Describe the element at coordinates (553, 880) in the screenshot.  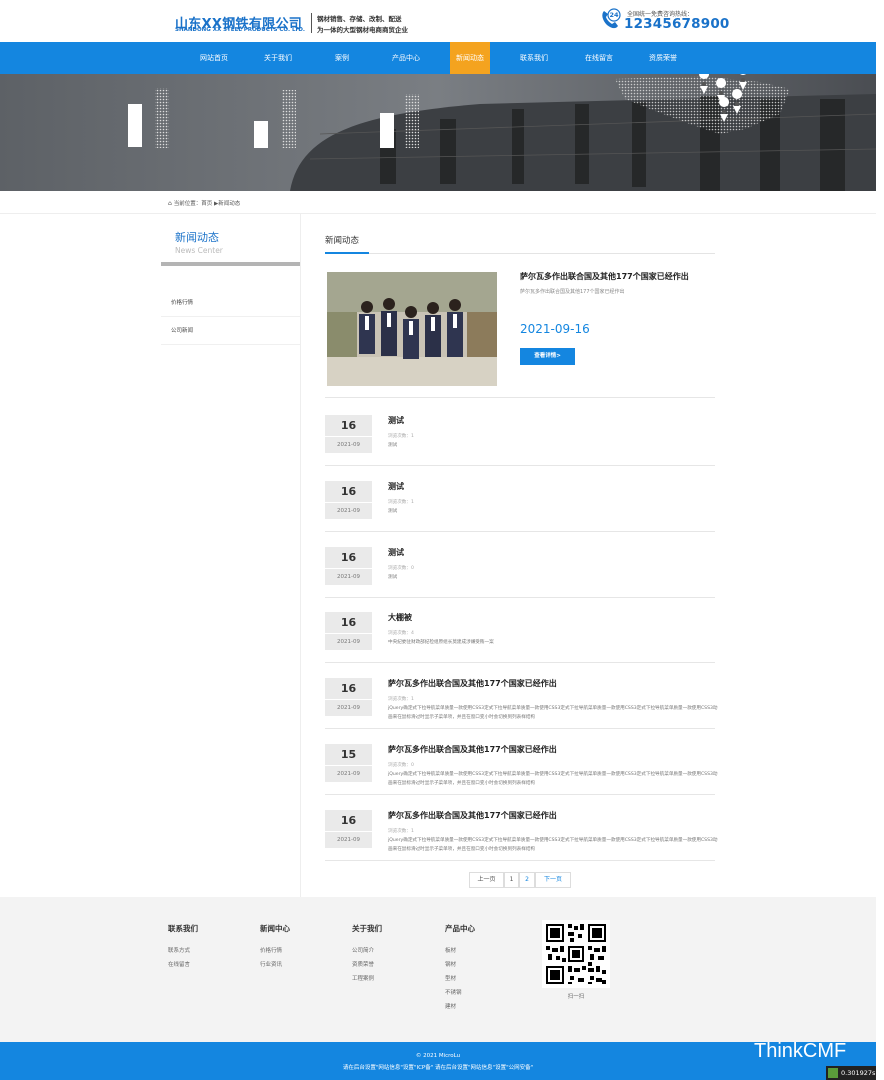
I see `next-page-button: 下一页` at that location.